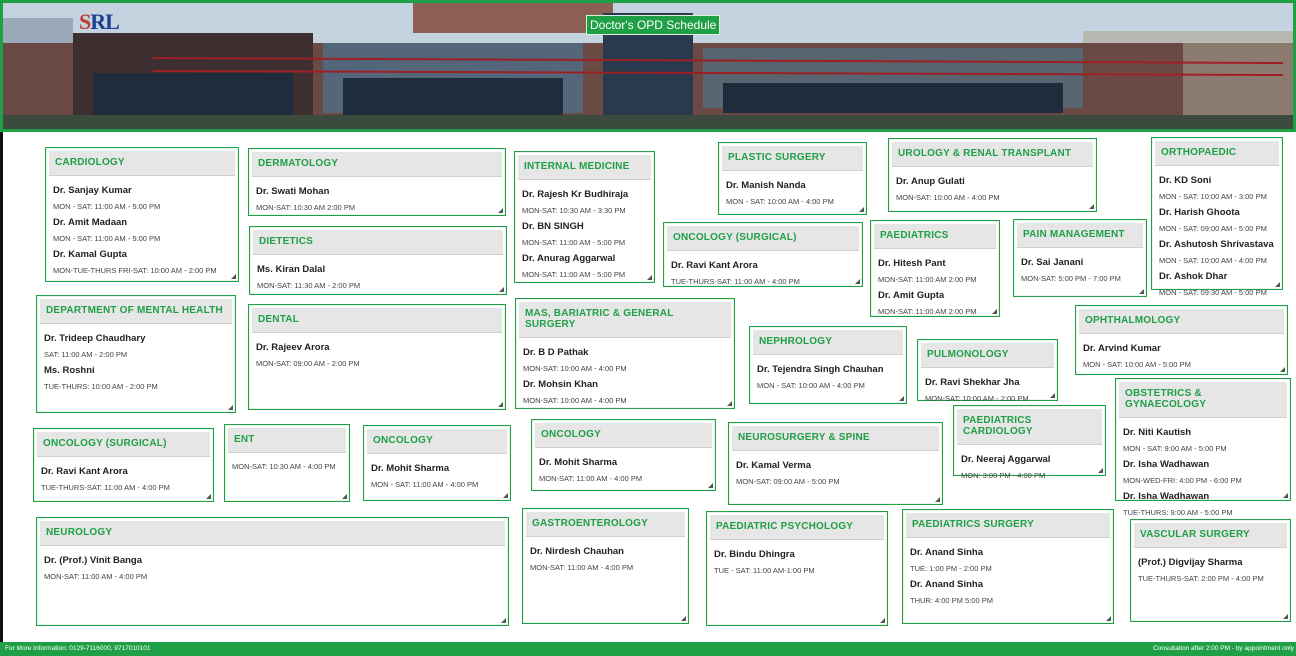 This screenshot has height=656, width=1296. I want to click on schedule-time: MON - SAT: 10:00 AM - 5:00 PM, so click(1137, 364).